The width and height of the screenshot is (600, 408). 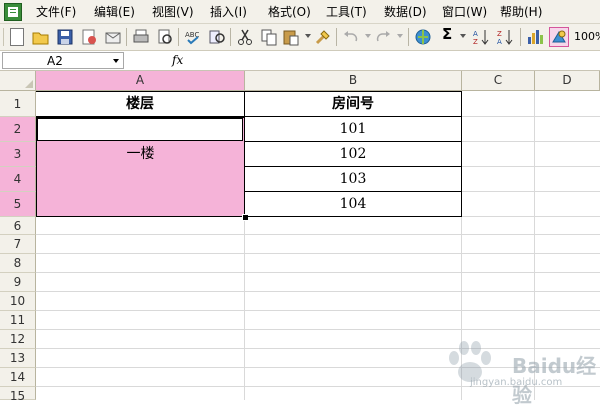 I want to click on chart-wizard-icon, so click(x=535, y=37).